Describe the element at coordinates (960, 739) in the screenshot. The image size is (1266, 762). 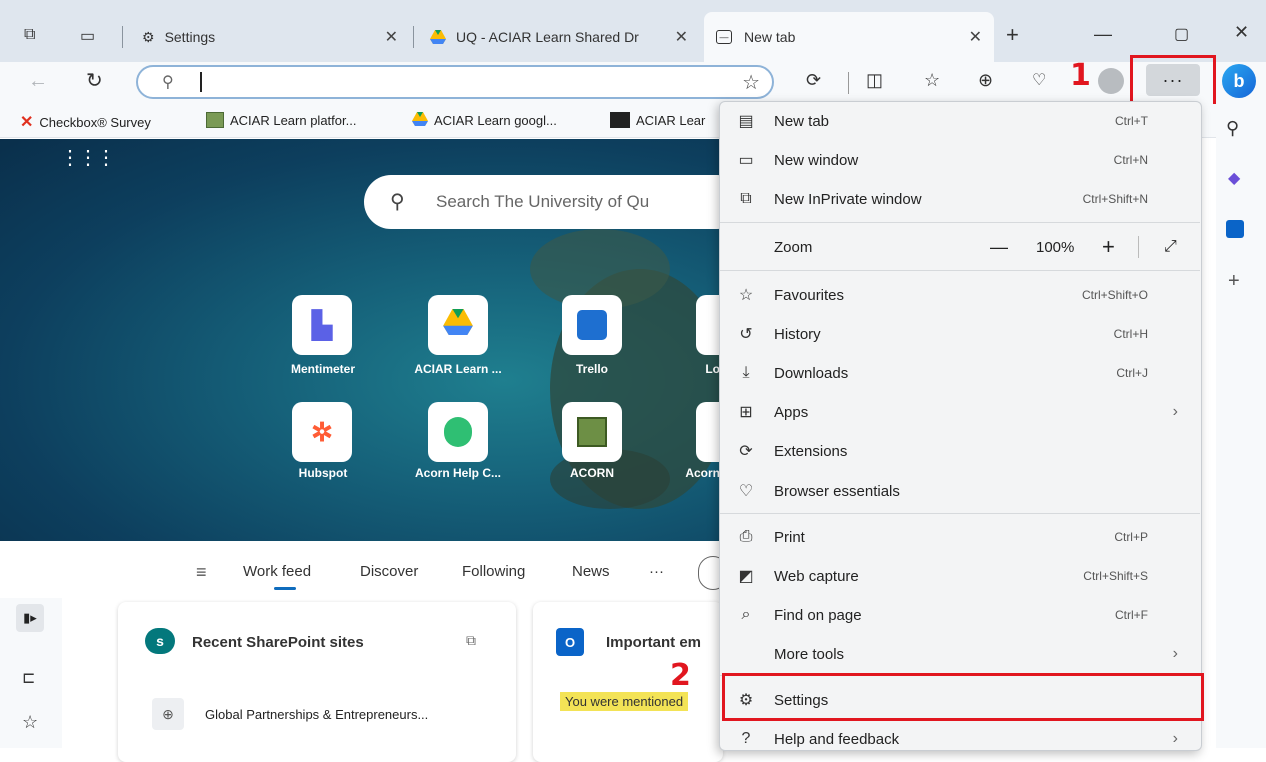
I see `menu-item-help-feedback: ? Help and feedback ›` at that location.